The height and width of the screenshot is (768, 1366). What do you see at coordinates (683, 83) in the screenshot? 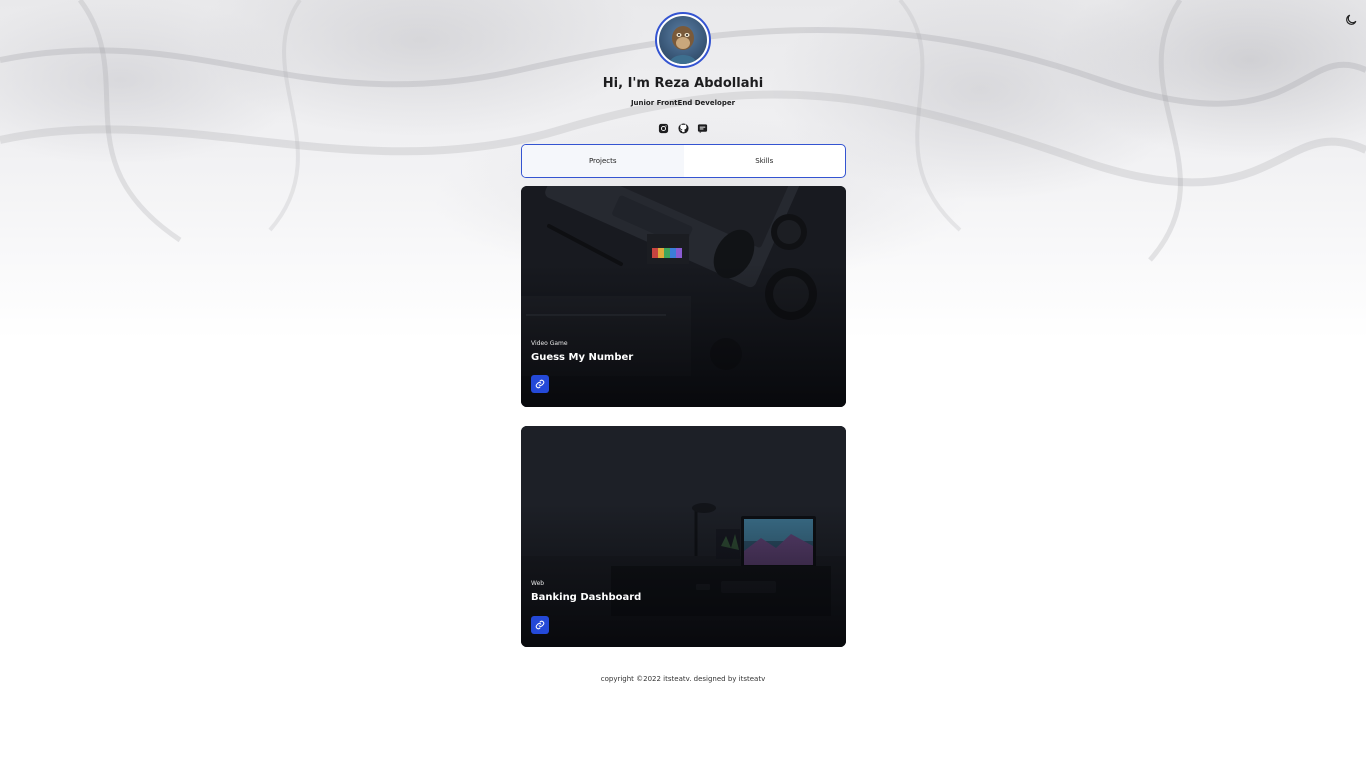
I see `page-title: Hi, I'm Reza Abdollahi` at bounding box center [683, 83].